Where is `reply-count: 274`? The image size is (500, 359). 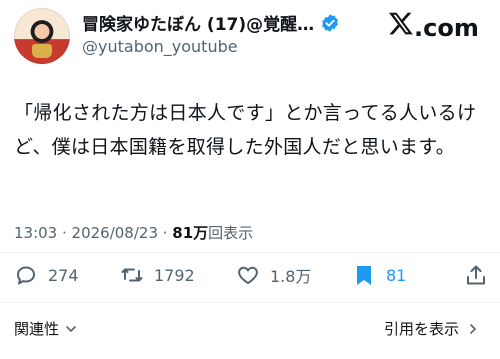
reply-count: 274 is located at coordinates (63, 275).